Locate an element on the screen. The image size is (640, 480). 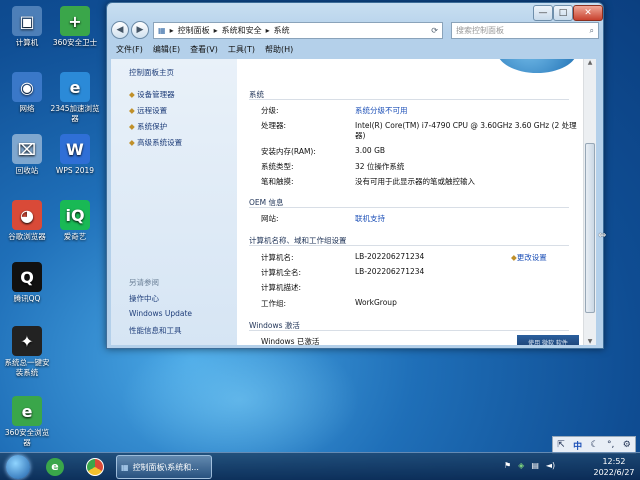
address-bar: ▦ ▸ 控制面板 ▸ 系统和安全 ▸ 系统 ⟳ is located at coordinates (298, 30).